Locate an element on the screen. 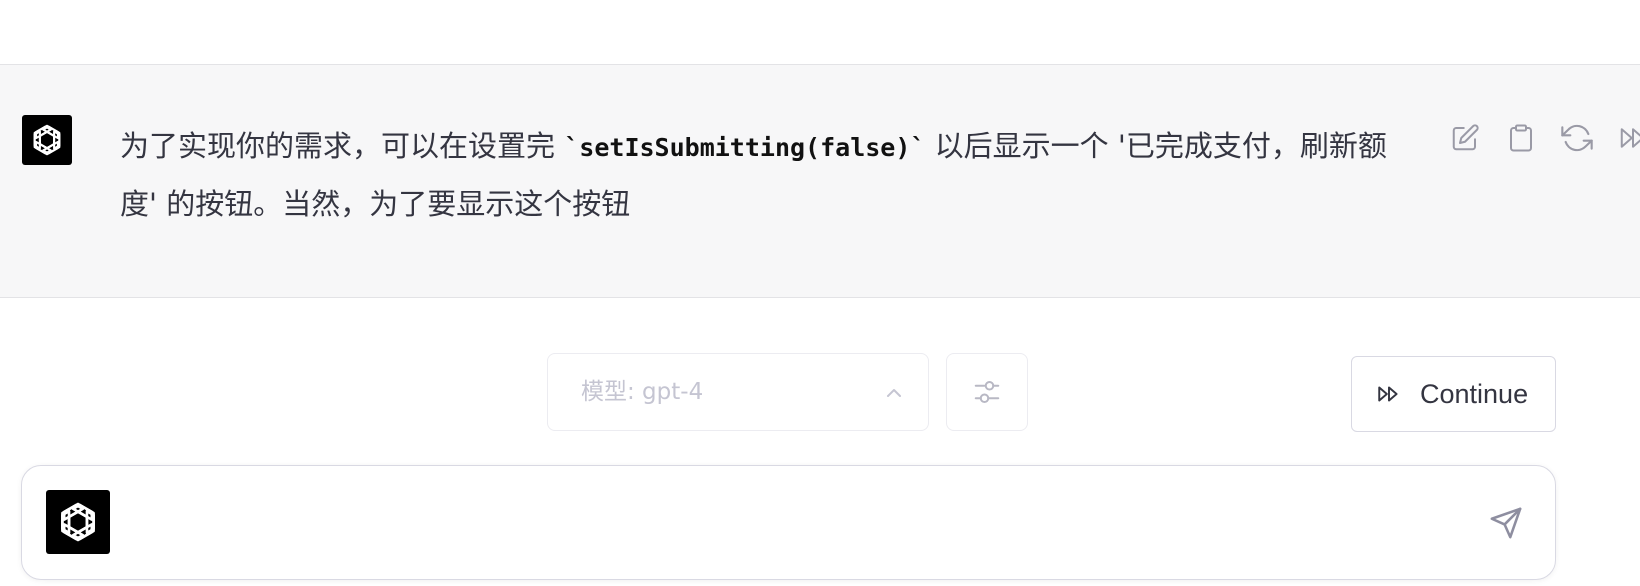 Image resolution: width=1640 pixels, height=586 pixels. top-blank-area is located at coordinates (820, 32).